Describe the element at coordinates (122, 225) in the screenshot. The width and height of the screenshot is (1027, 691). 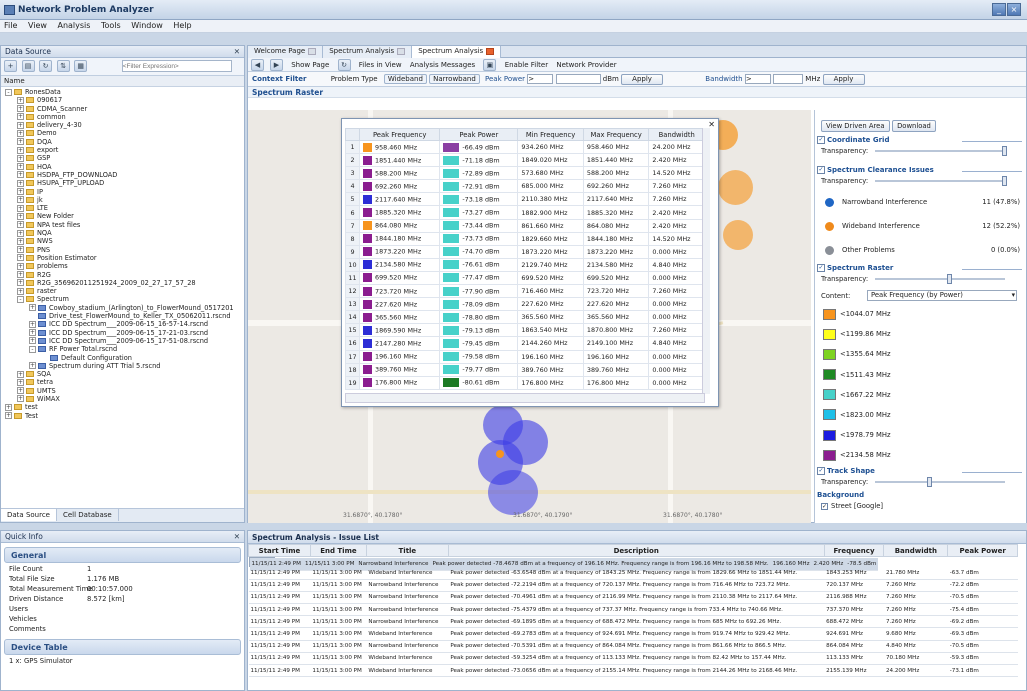
I see `tree-node: + NPA test files` at that location.